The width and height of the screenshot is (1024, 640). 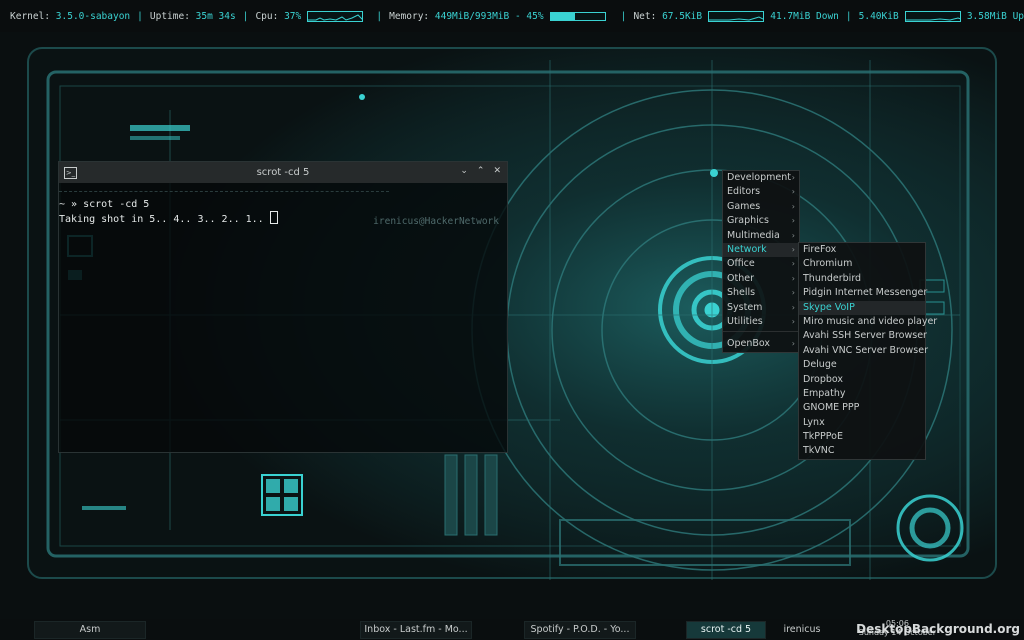 I want to click on menu-item-label: Network, so click(x=747, y=249).